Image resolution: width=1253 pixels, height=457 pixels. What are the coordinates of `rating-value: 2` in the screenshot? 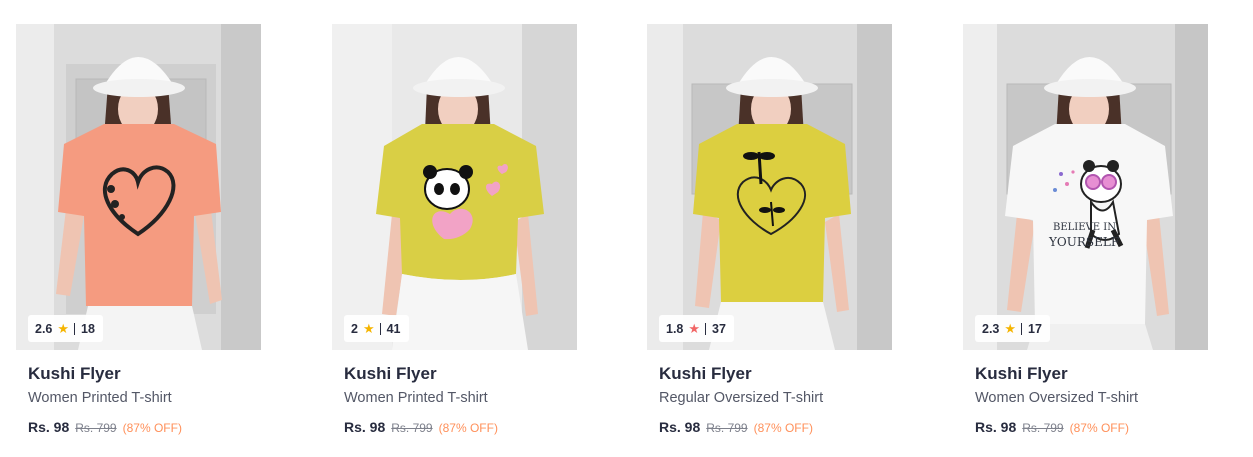 It's located at (354, 328).